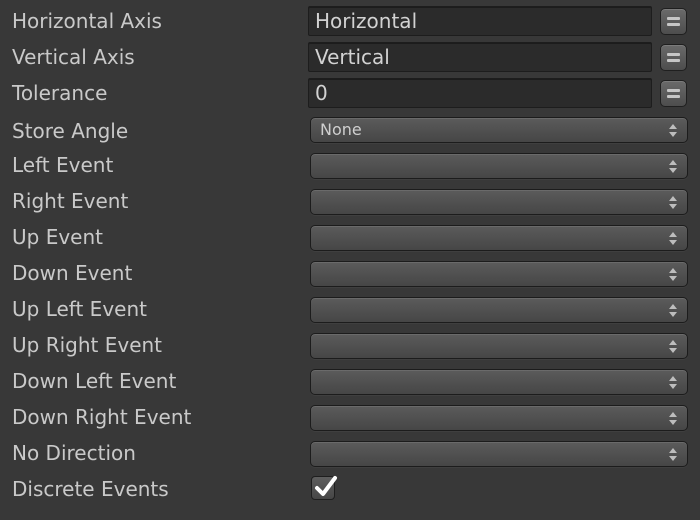 Image resolution: width=700 pixels, height=520 pixels. What do you see at coordinates (57, 237) in the screenshot?
I see `up-event-label: Up Event` at bounding box center [57, 237].